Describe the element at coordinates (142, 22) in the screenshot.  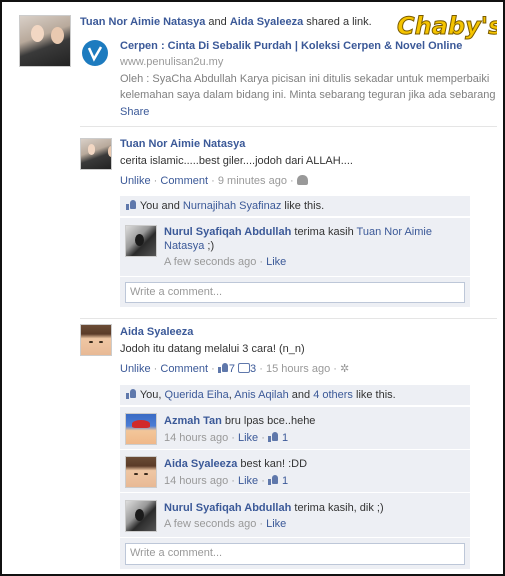
I see `actor1-link: Tuan Nor Aimie Natasya` at that location.